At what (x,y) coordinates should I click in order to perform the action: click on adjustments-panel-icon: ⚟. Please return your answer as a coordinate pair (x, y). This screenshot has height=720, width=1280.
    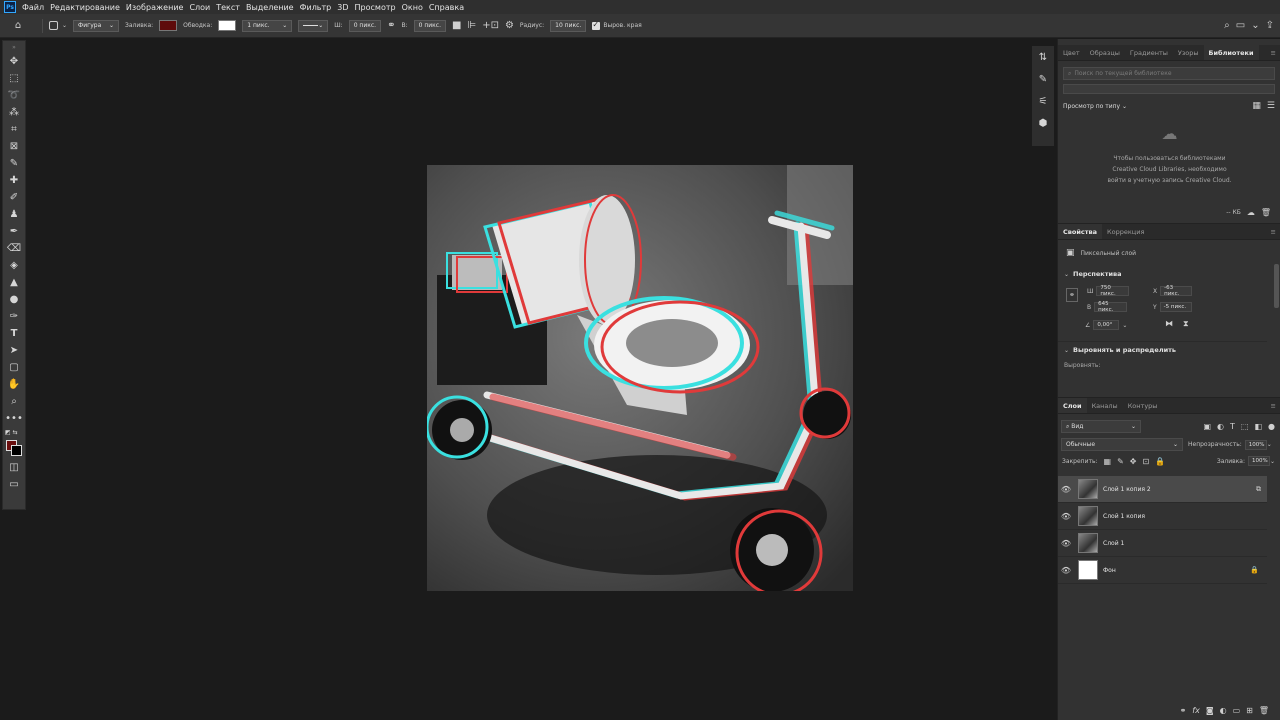
    Looking at the image, I should click on (1043, 101).